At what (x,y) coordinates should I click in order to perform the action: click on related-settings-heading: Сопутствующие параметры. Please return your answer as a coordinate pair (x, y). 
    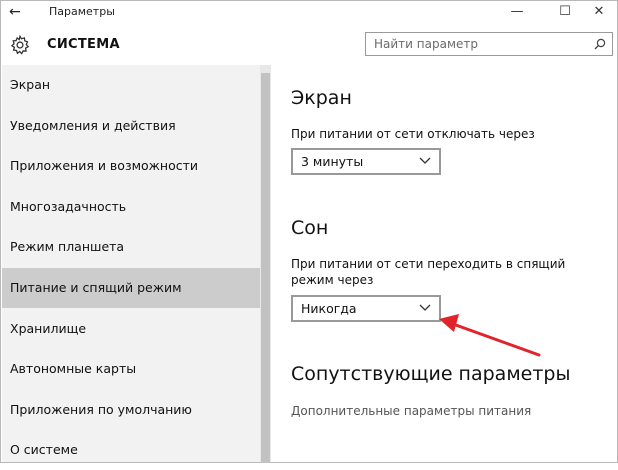
    Looking at the image, I should click on (431, 374).